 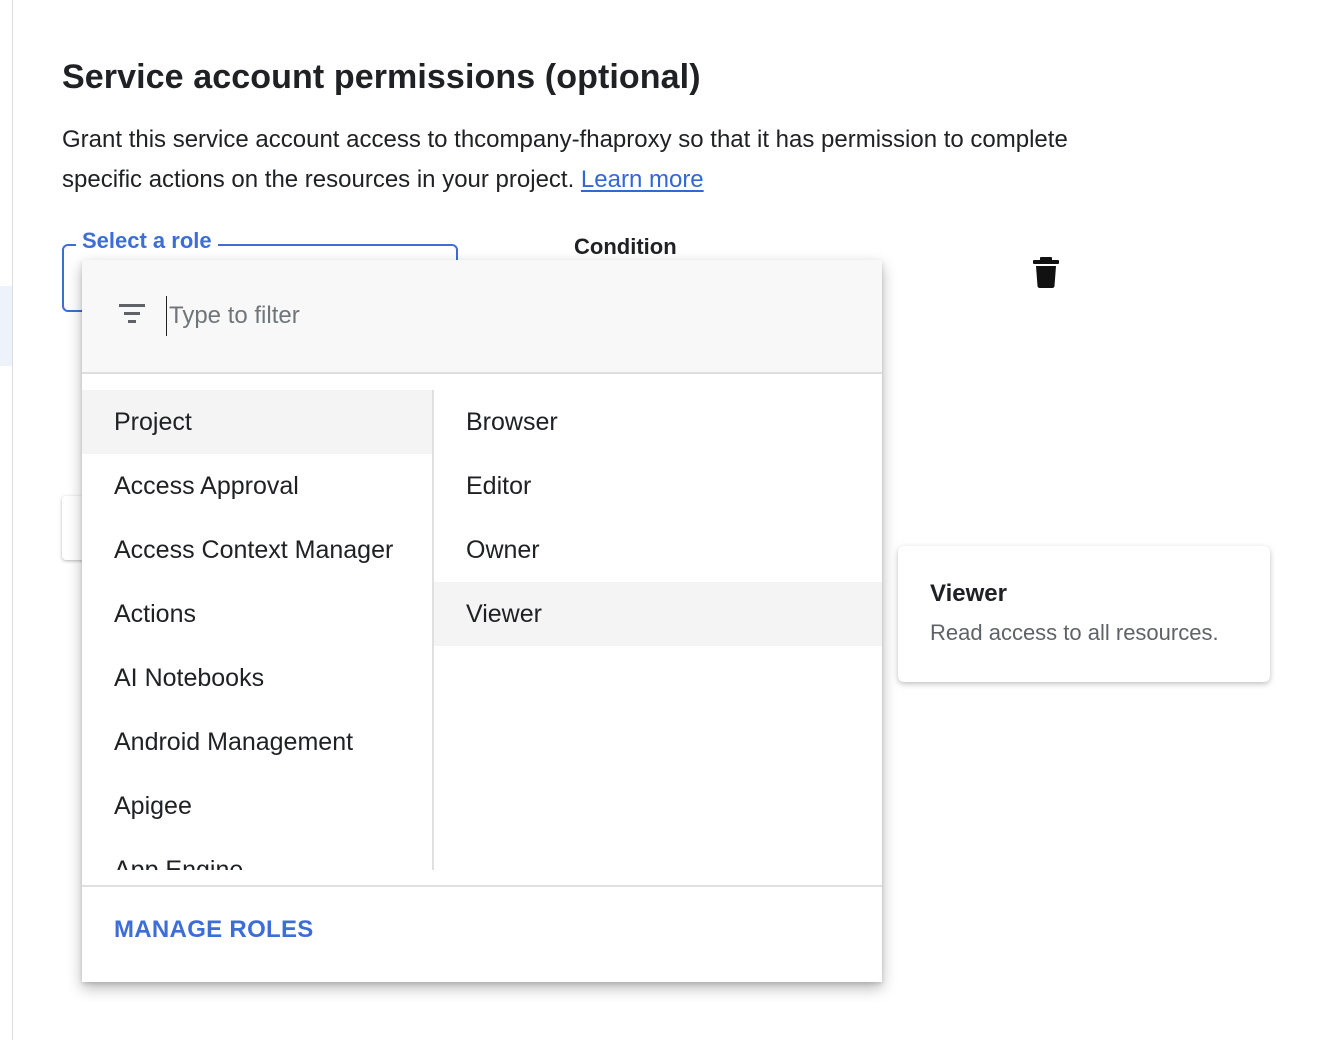 What do you see at coordinates (257, 614) in the screenshot?
I see `category-item-actions: Actions` at bounding box center [257, 614].